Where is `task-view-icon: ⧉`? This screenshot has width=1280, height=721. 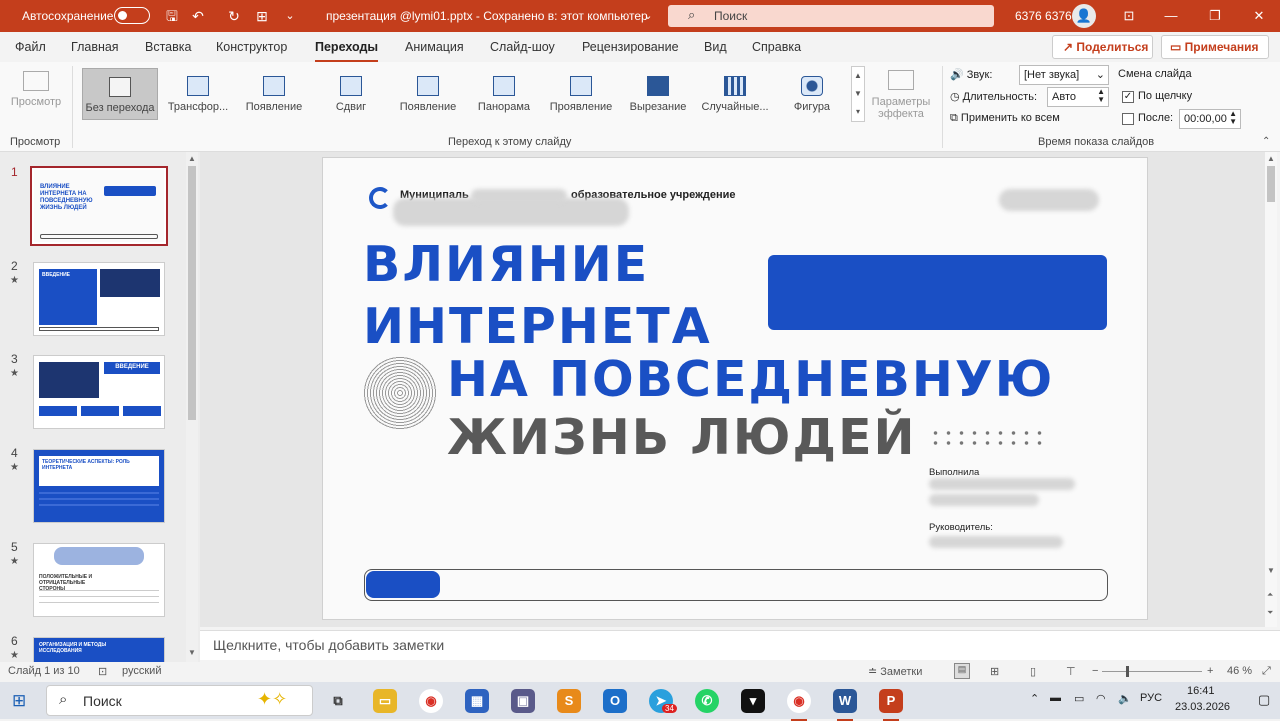 task-view-icon: ⧉ is located at coordinates (338, 701).